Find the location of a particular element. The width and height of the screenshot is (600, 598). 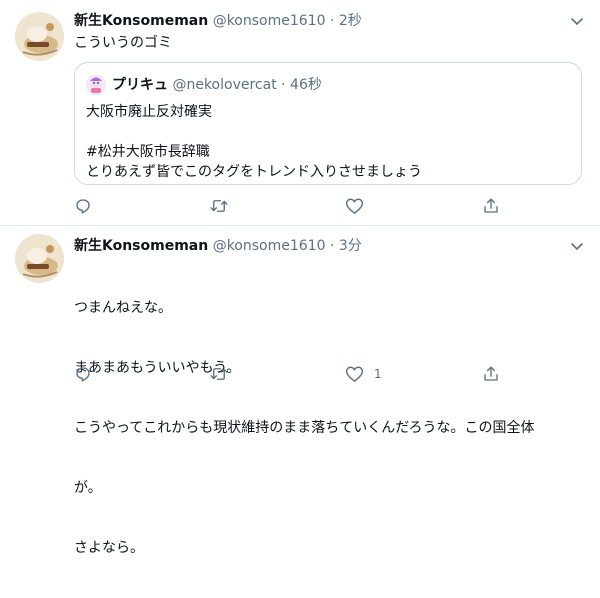

quoted-header: プリキュ @nekolovercat · 46秒 is located at coordinates (217, 85).